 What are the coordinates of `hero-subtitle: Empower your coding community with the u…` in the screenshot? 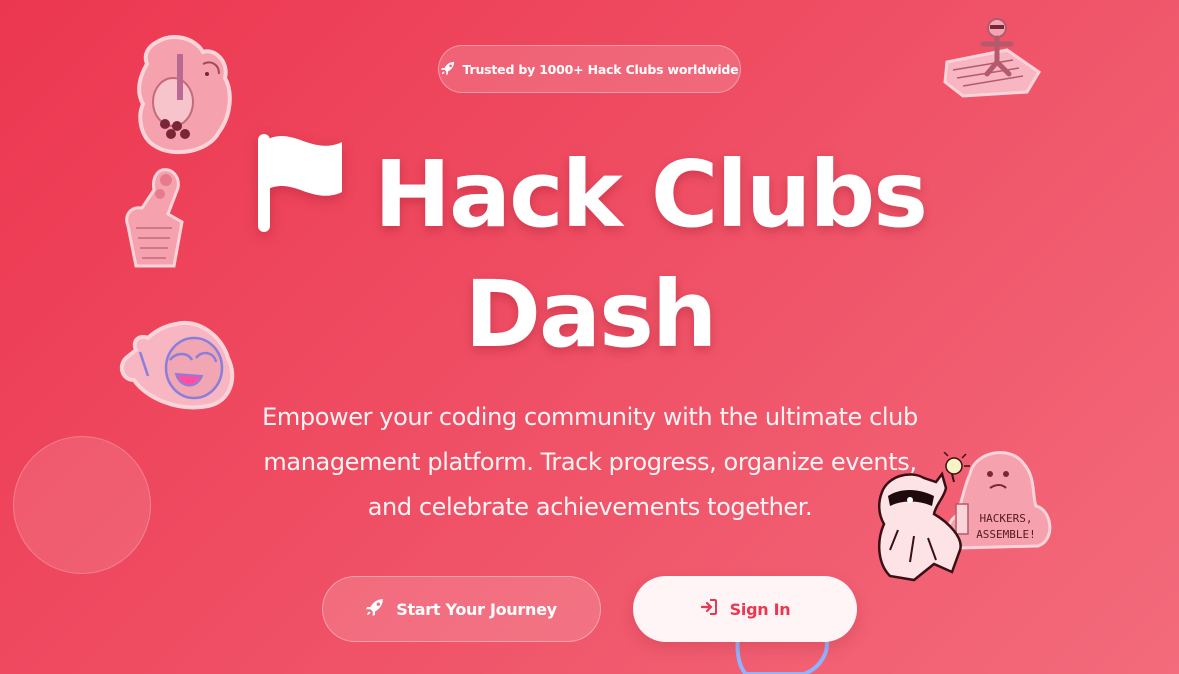 It's located at (590, 462).